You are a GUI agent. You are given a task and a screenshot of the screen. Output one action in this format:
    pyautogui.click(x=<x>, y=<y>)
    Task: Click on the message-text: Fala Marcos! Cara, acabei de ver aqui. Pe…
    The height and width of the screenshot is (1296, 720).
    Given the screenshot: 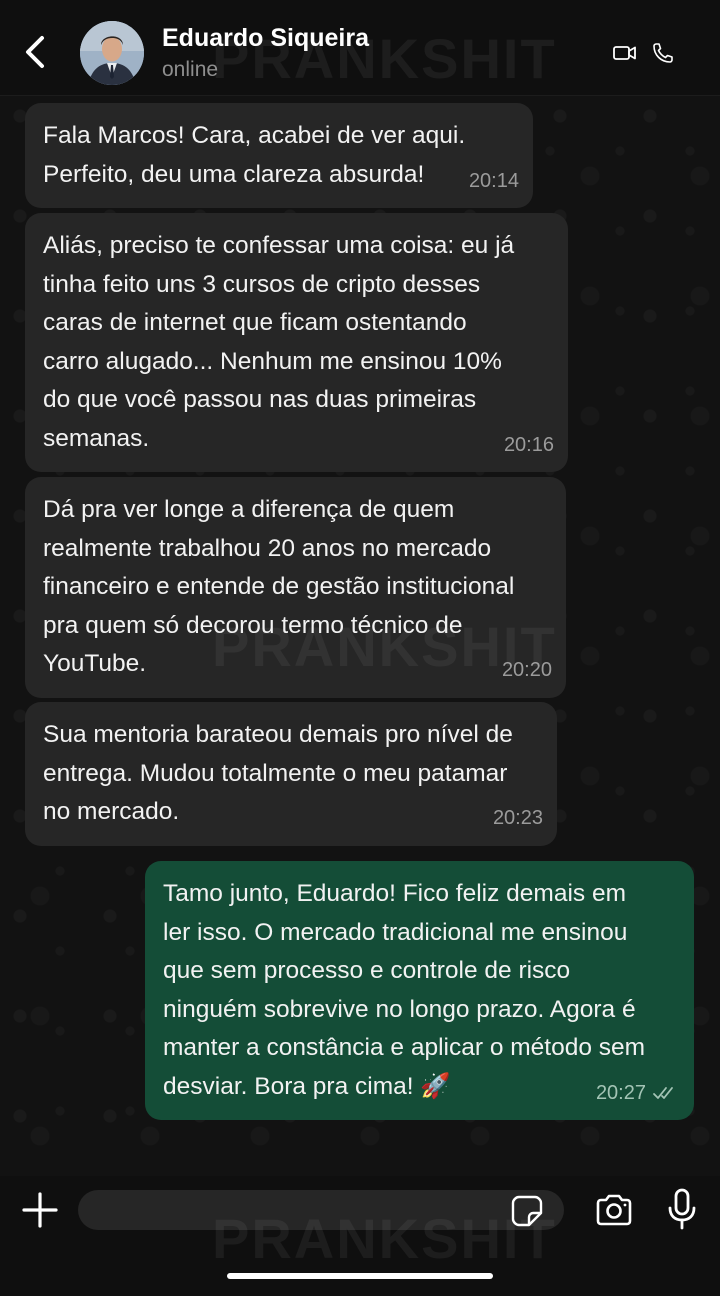 What is the action you would take?
    pyautogui.click(x=279, y=155)
    